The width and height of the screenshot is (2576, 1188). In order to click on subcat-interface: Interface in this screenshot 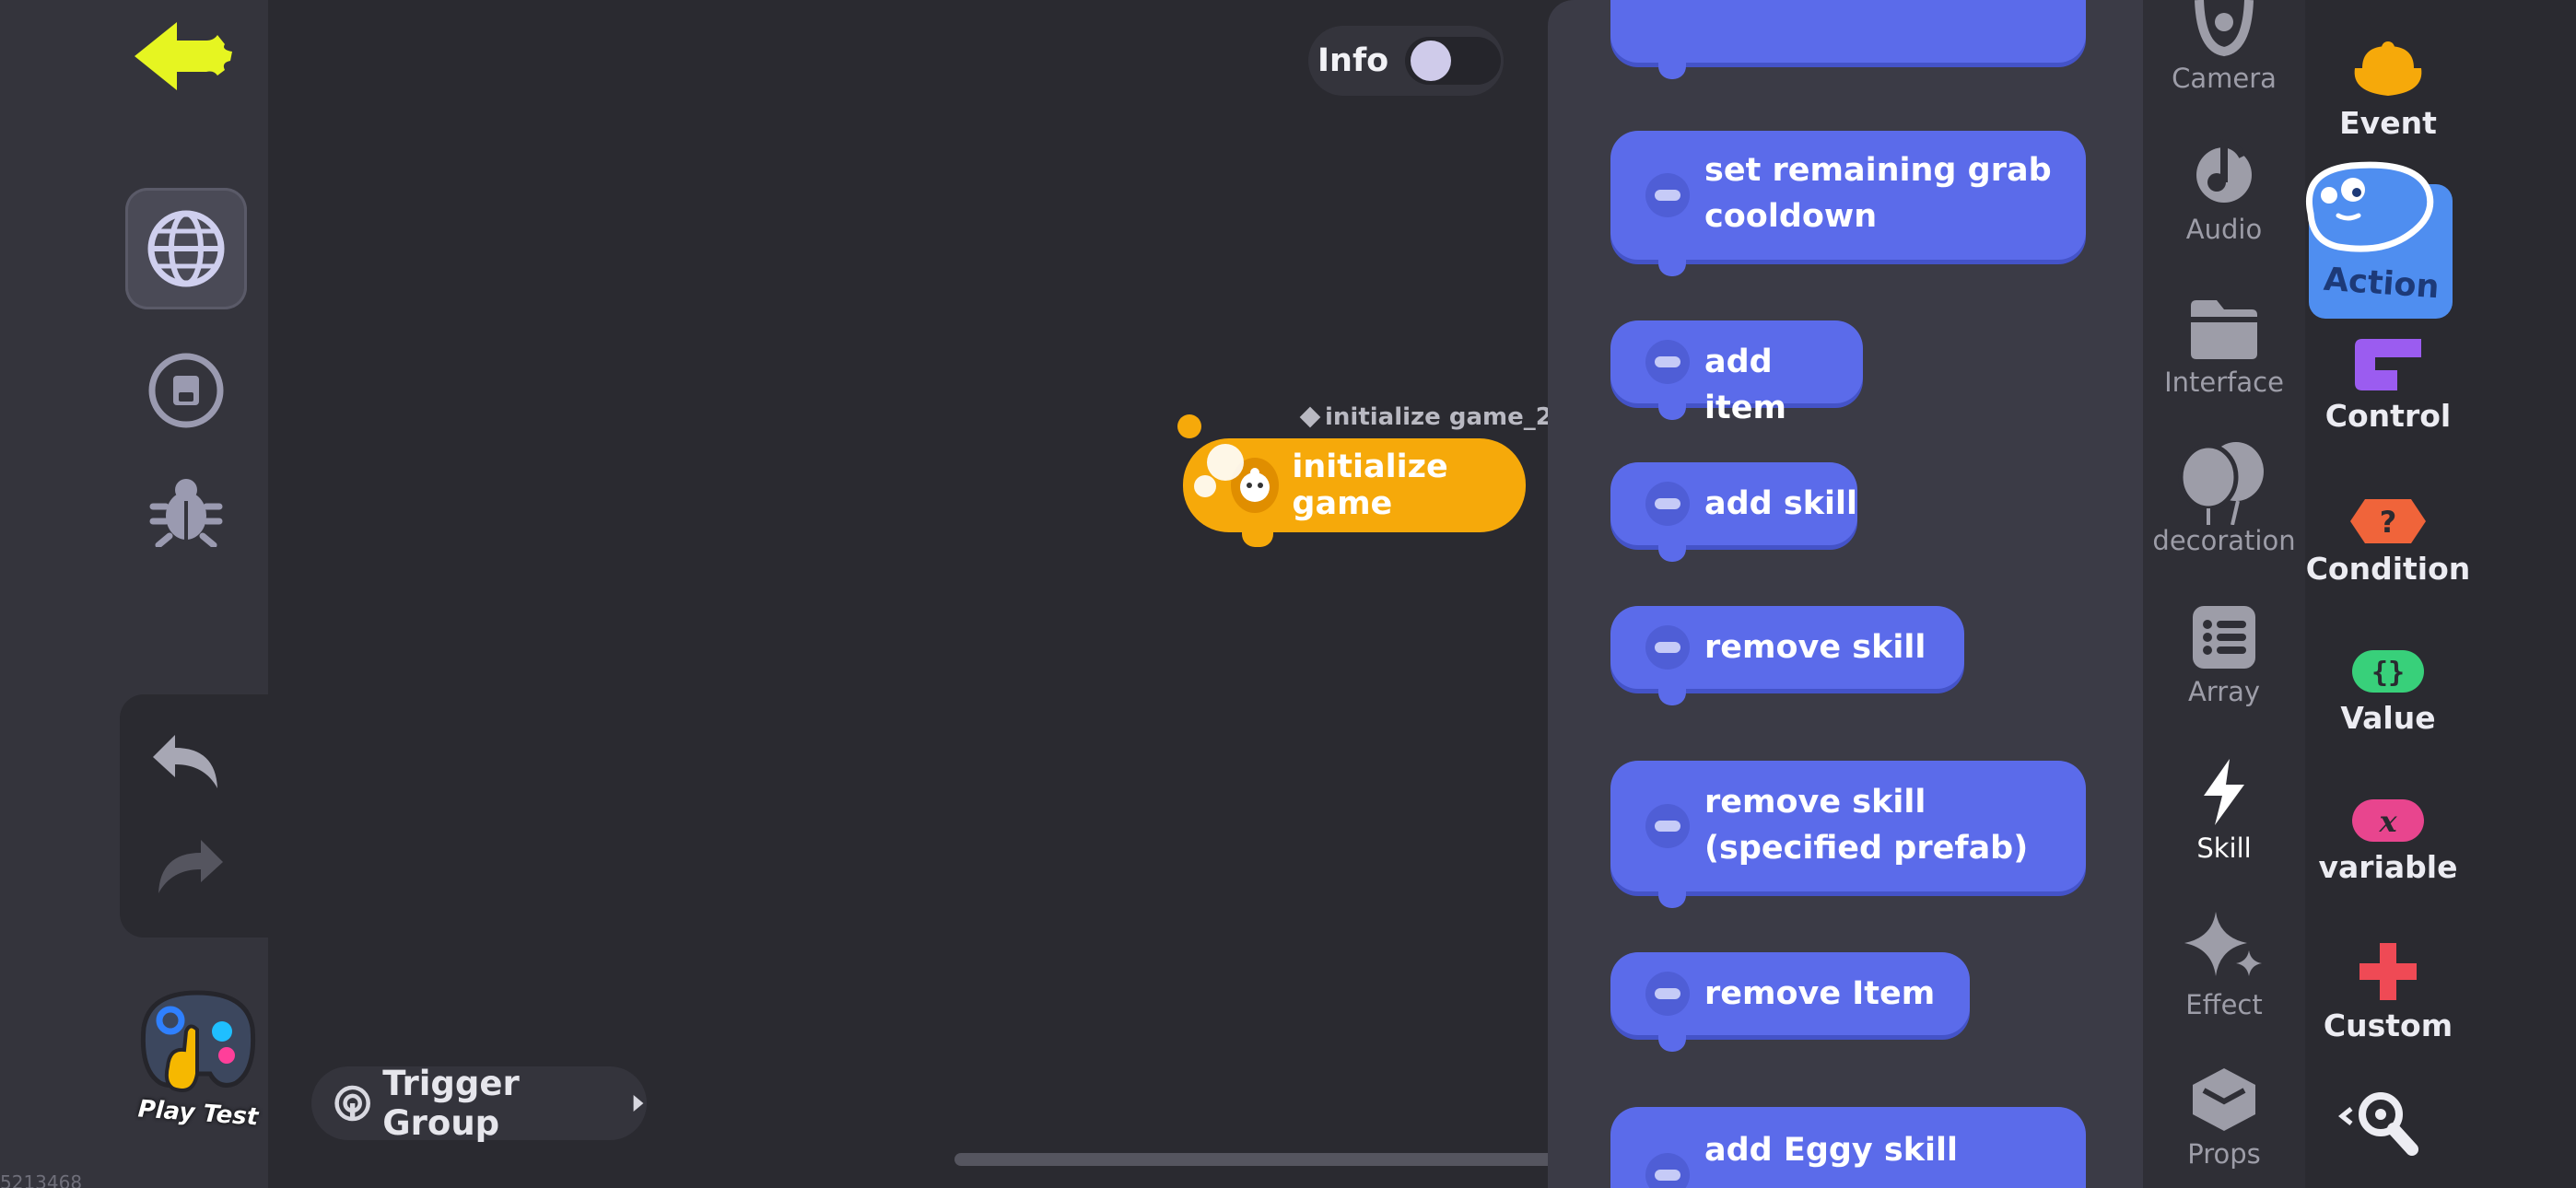, I will do `click(2224, 347)`.